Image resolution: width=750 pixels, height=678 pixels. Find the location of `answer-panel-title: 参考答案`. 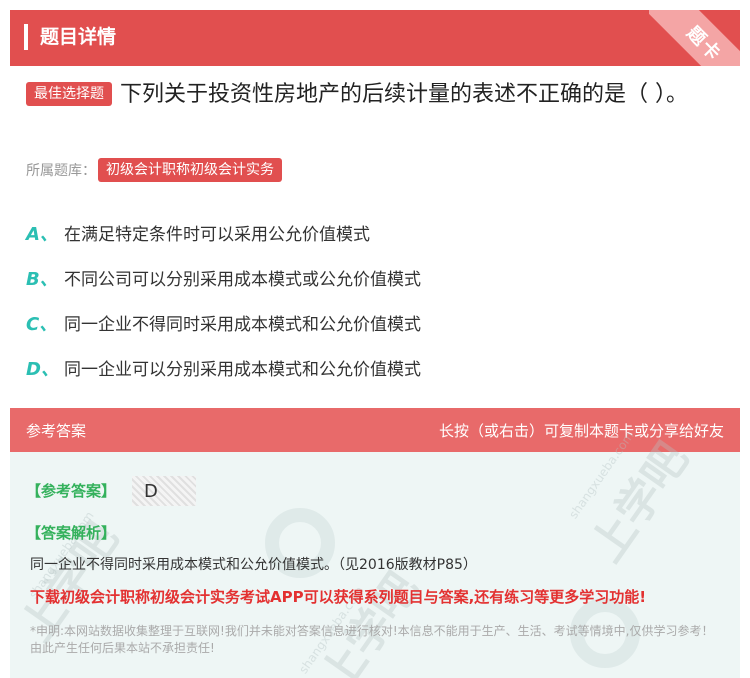

answer-panel-title: 参考答案 is located at coordinates (56, 430).